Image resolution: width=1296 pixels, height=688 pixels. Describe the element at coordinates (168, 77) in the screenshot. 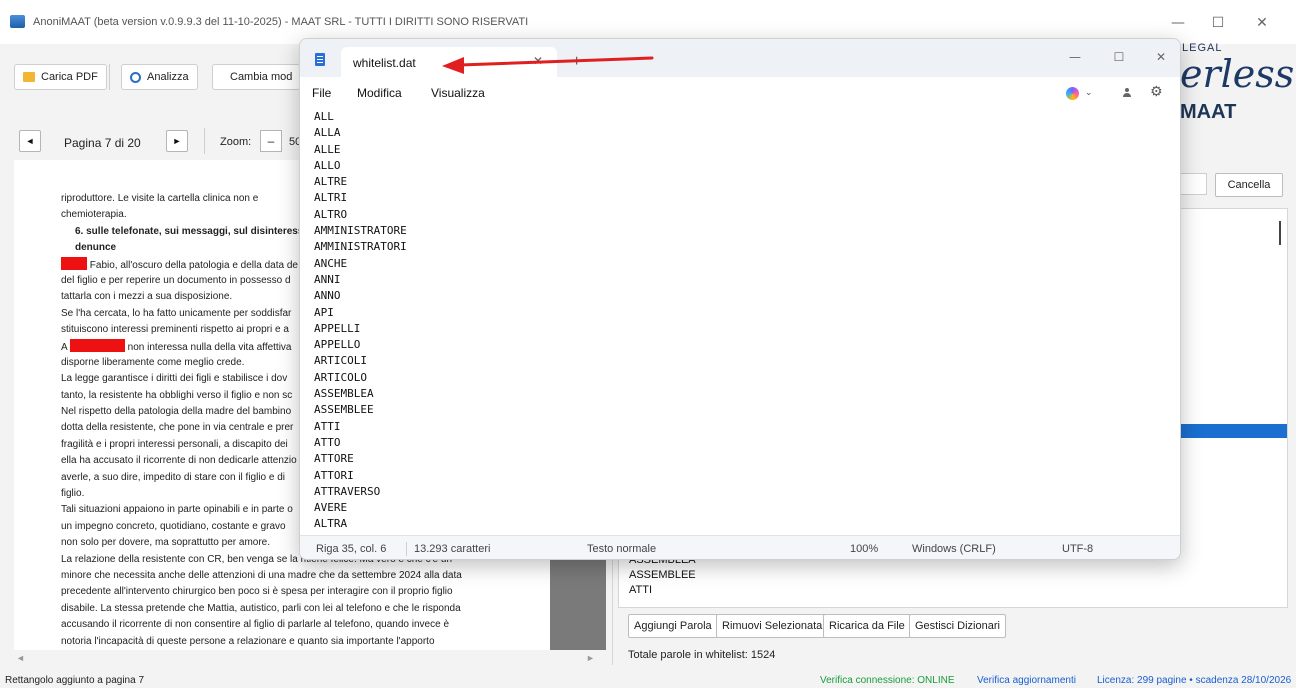

I see `analyze-label: Analizza` at that location.